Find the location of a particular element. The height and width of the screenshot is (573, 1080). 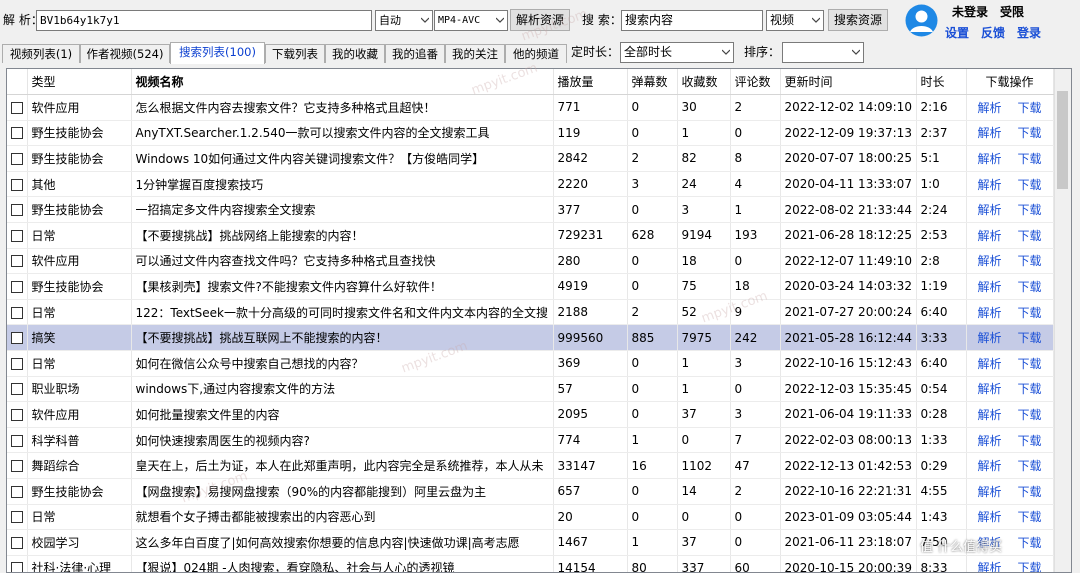

search-button: 搜索资源 is located at coordinates (858, 20).